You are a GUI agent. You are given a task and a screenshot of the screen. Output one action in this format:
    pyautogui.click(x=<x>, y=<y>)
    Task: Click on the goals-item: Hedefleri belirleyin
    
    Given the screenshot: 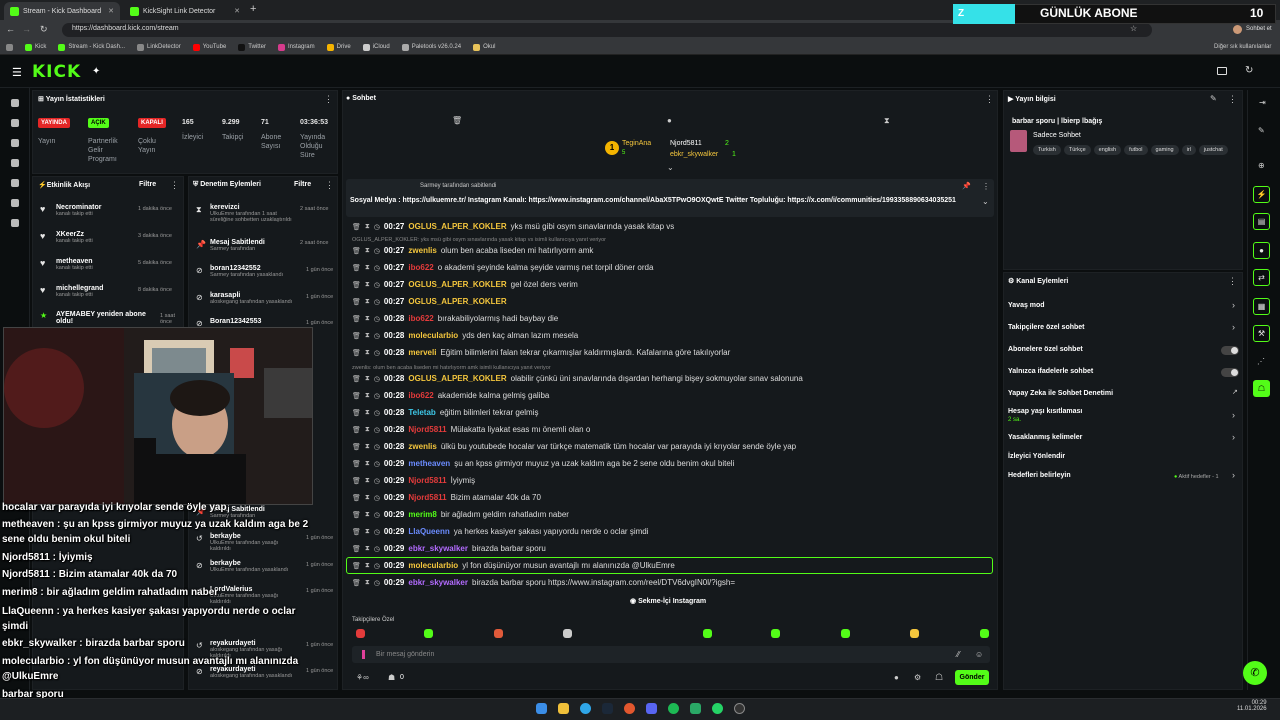 What is the action you would take?
    pyautogui.click(x=1039, y=475)
    